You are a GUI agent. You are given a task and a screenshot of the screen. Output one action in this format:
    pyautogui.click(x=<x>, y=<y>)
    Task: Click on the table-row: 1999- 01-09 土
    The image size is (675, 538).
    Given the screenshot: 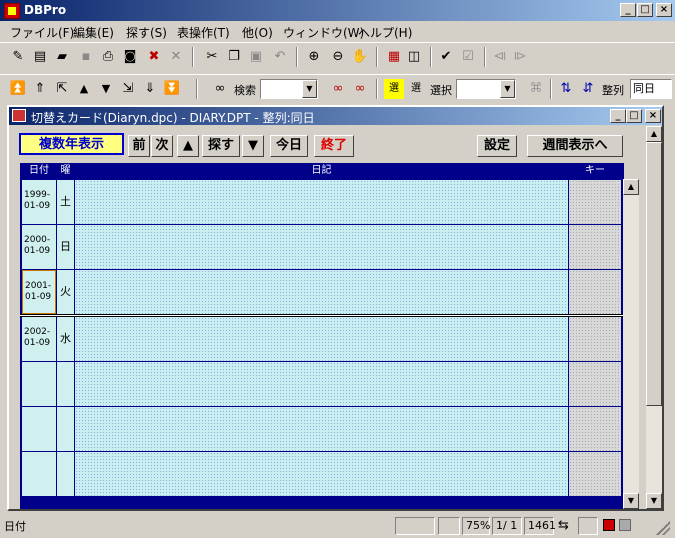 What is the action you would take?
    pyautogui.click(x=322, y=202)
    